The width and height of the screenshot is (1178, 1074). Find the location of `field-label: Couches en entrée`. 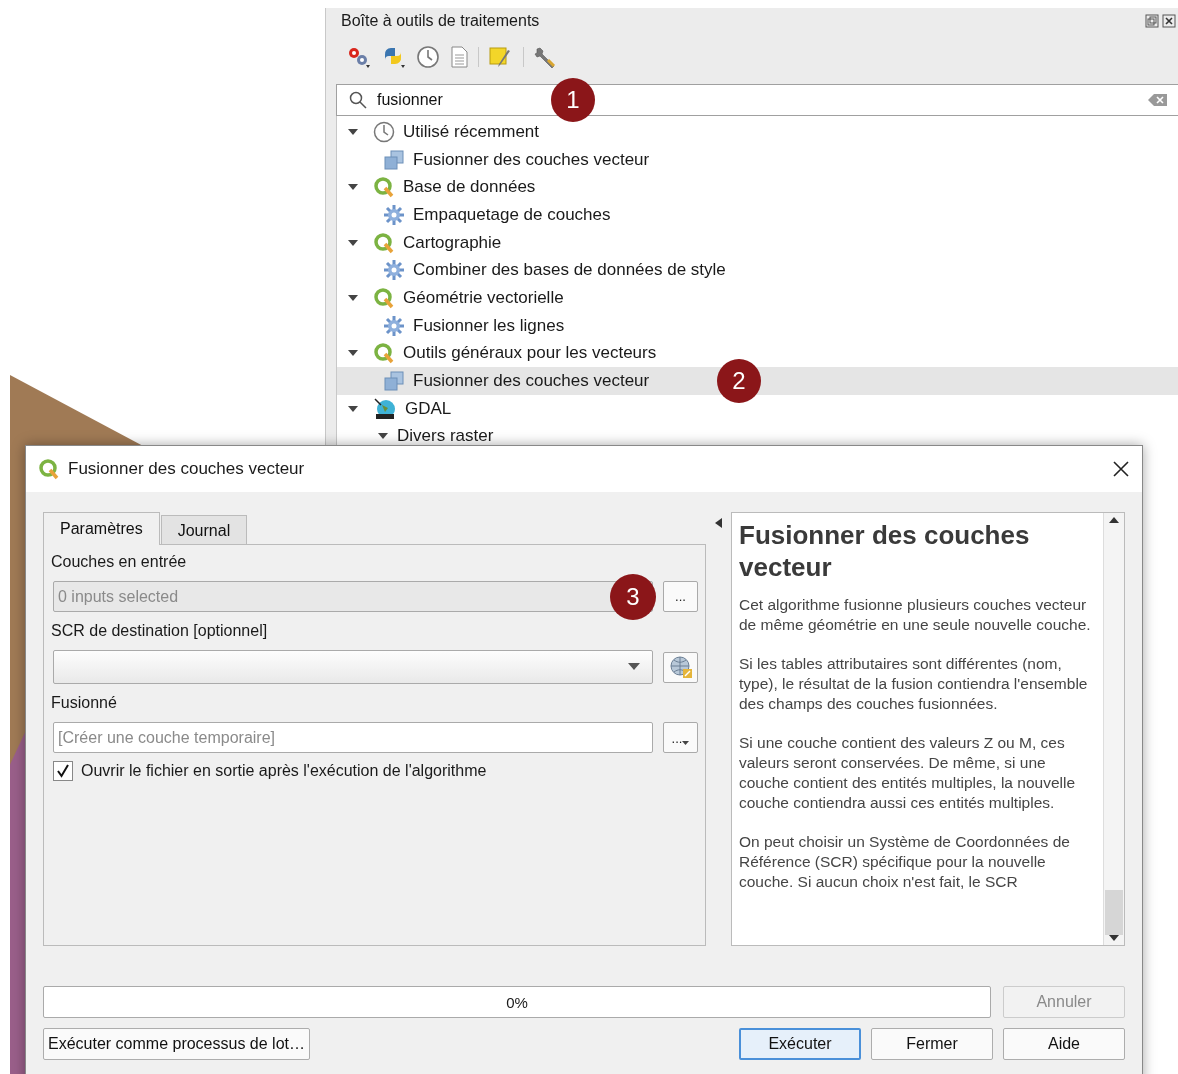

field-label: Couches en entrée is located at coordinates (119, 562).